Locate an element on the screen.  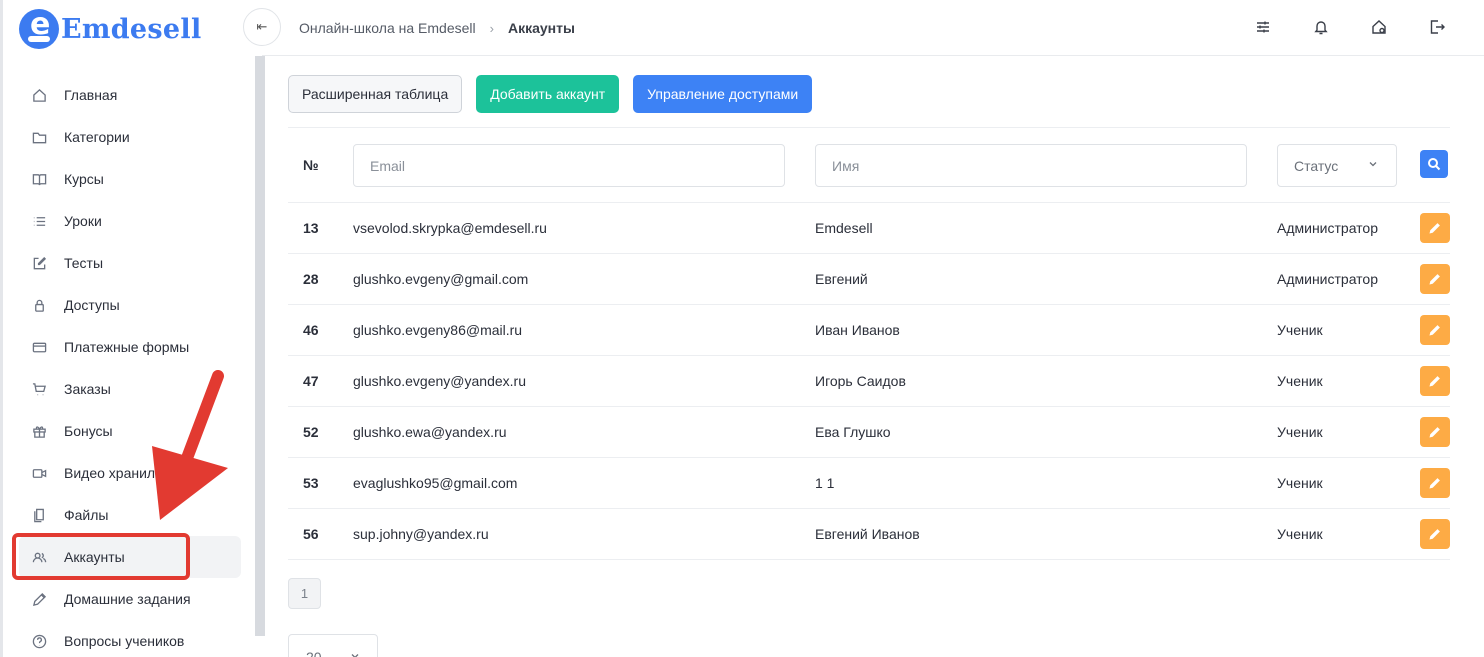
row-name: Евгений is located at coordinates (841, 279).